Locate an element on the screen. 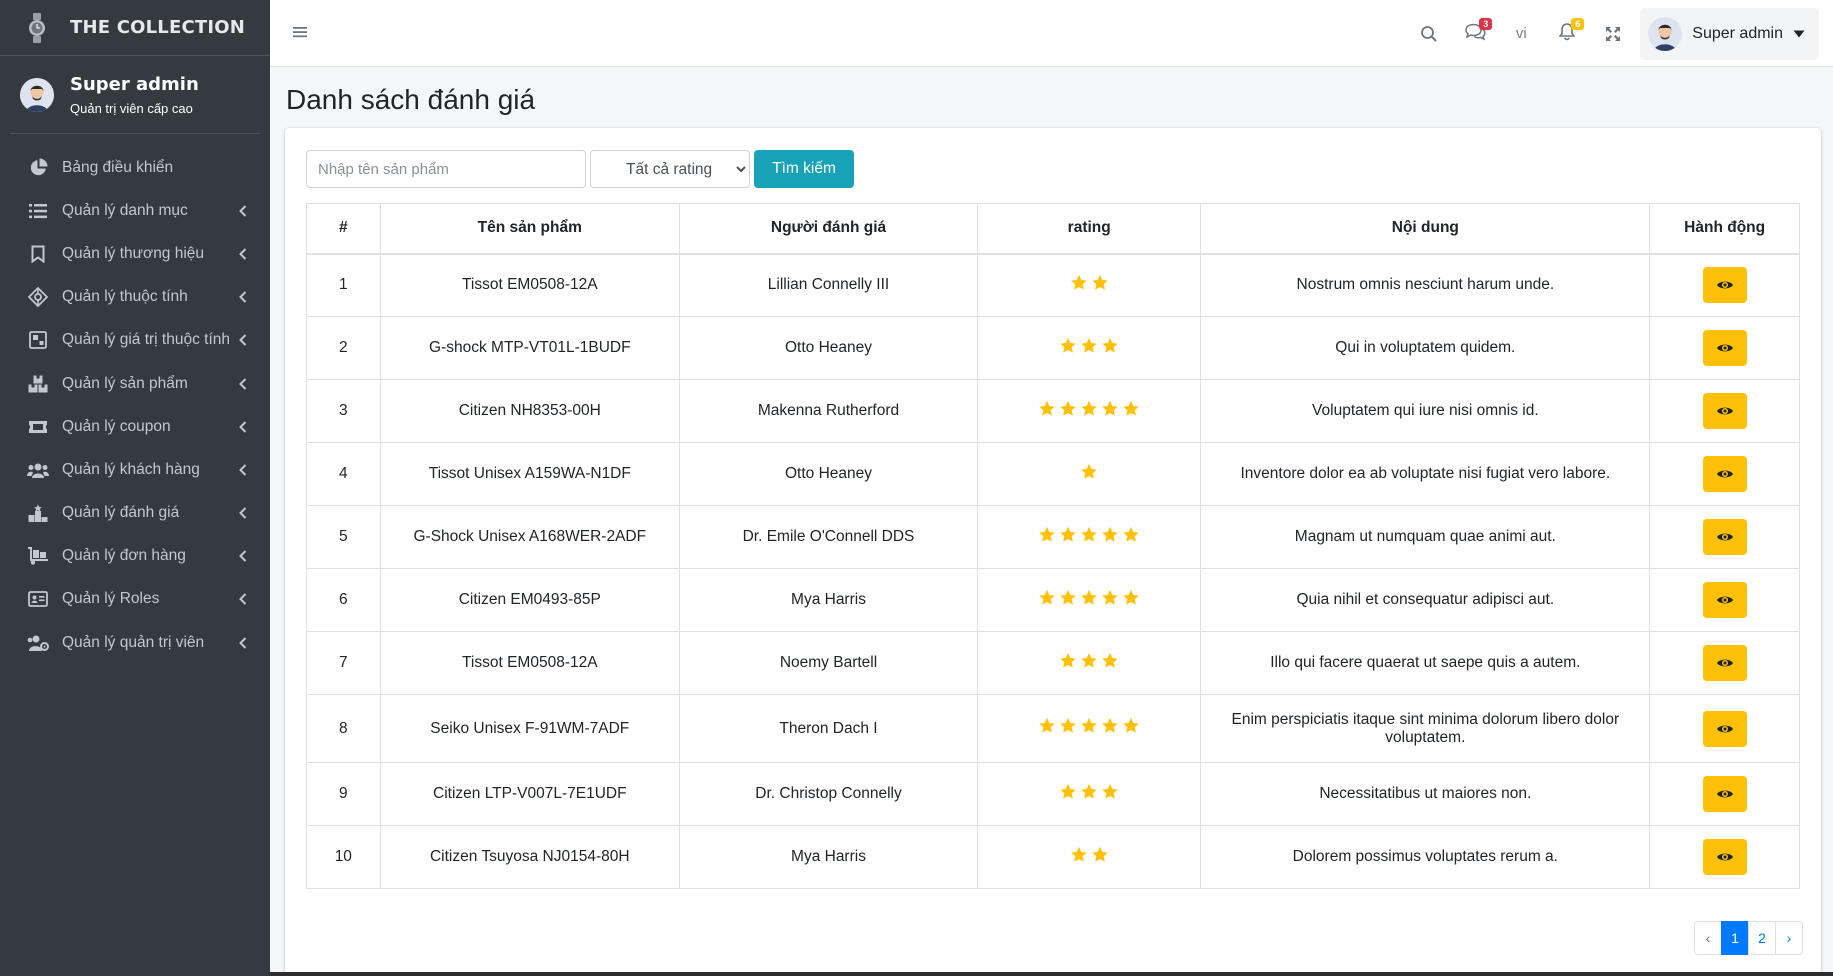 The height and width of the screenshot is (976, 1833). column-header-reviewer: Người đánh giá is located at coordinates (828, 229).